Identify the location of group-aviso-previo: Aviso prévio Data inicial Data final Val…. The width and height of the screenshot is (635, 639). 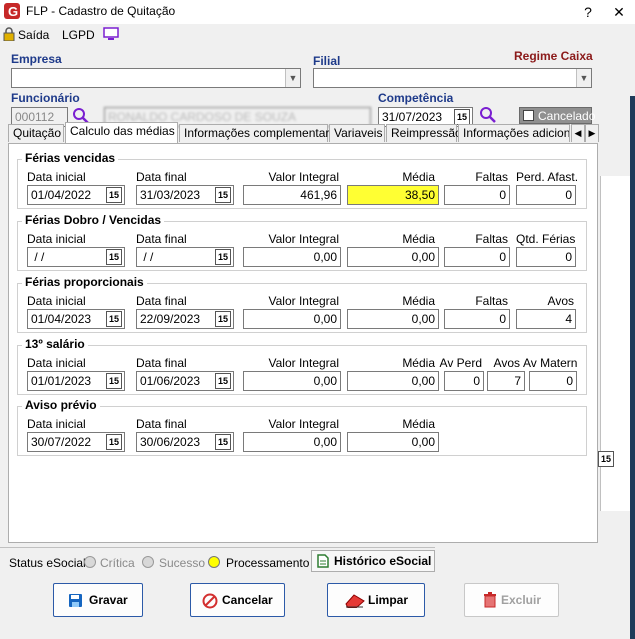
(302, 427).